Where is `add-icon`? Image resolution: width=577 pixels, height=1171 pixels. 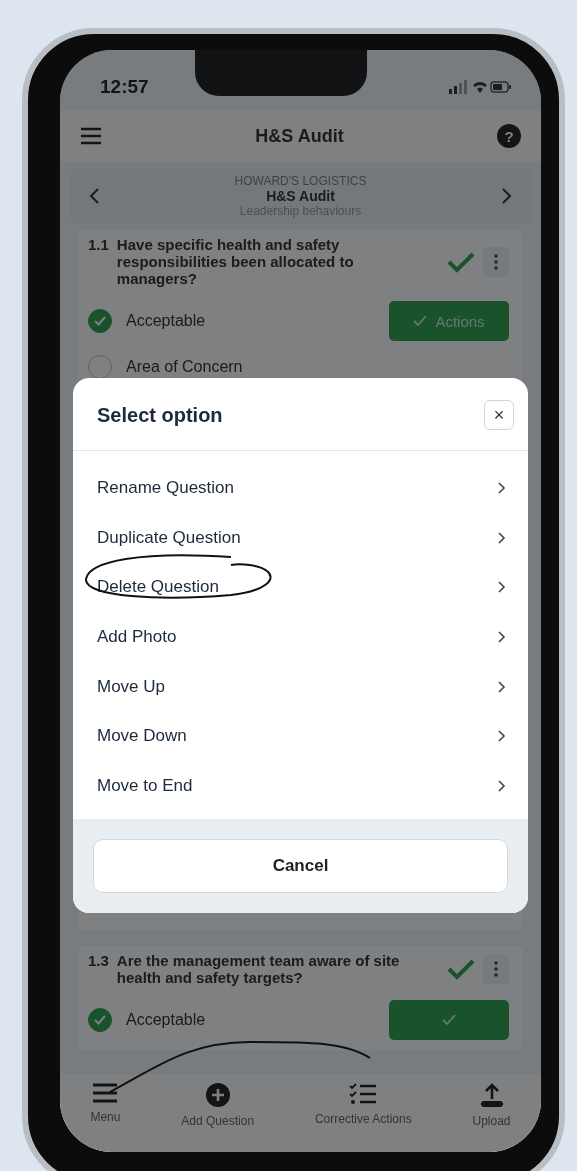 add-icon is located at coordinates (217, 1095).